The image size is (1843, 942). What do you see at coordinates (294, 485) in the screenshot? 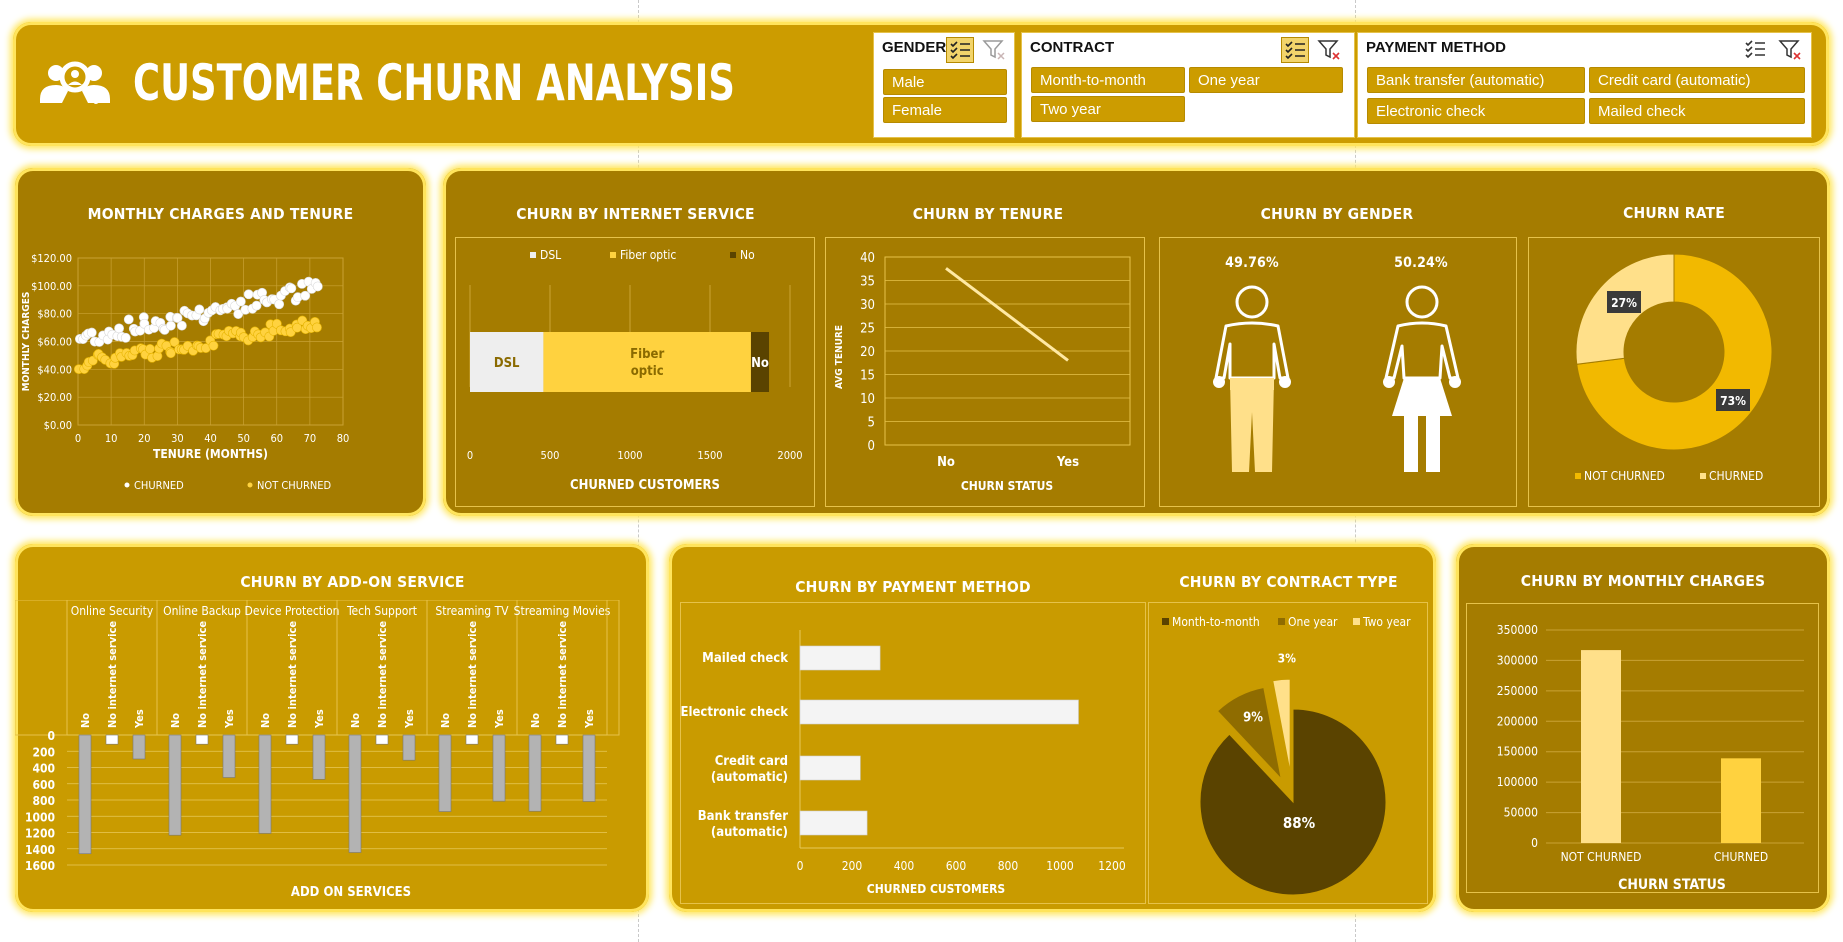
I see `legend-not-churned: NOT CHURNED` at bounding box center [294, 485].